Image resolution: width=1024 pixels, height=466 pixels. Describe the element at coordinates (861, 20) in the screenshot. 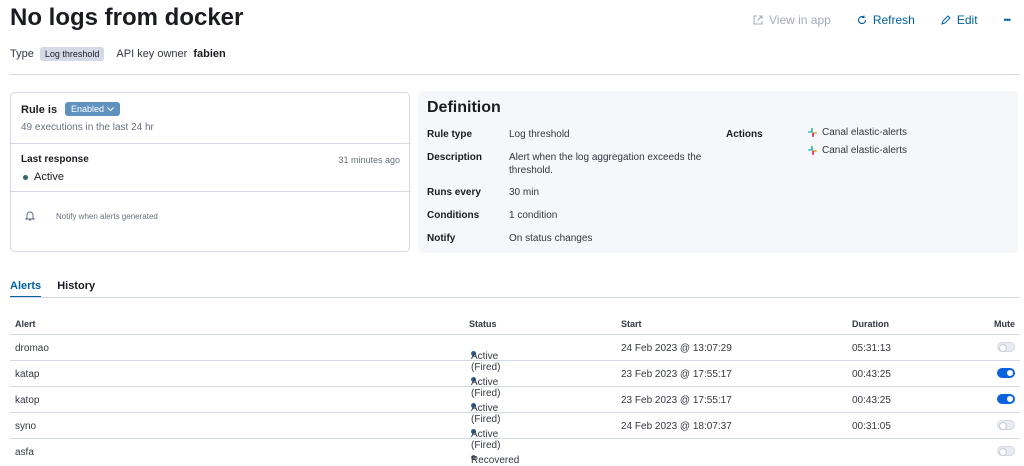

I see `refresh-icon` at that location.